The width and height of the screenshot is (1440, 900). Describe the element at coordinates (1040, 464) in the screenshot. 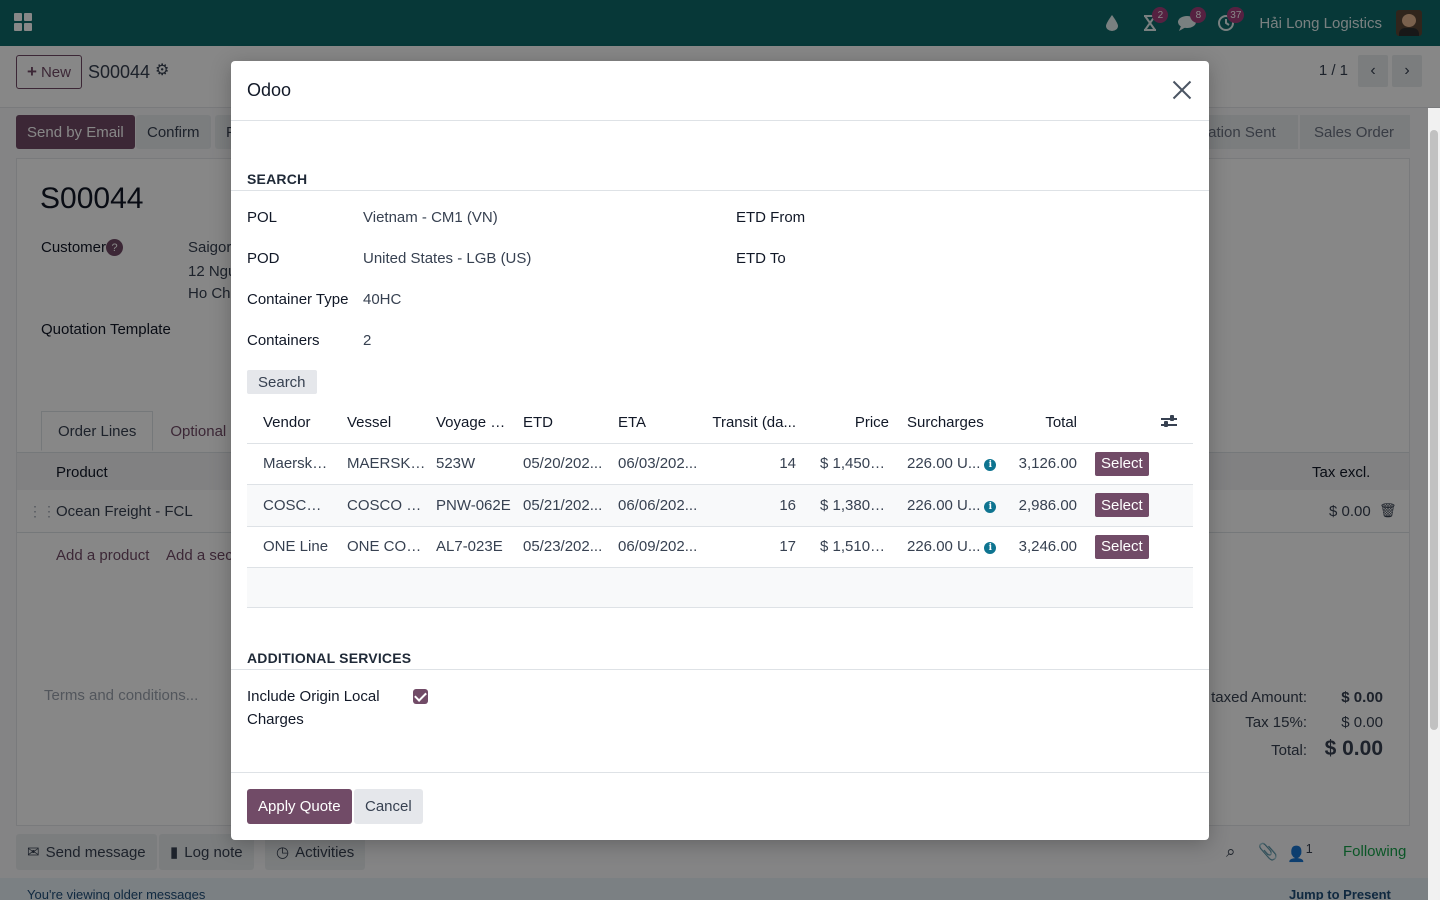

I see `cell-total: 3,126.00` at that location.